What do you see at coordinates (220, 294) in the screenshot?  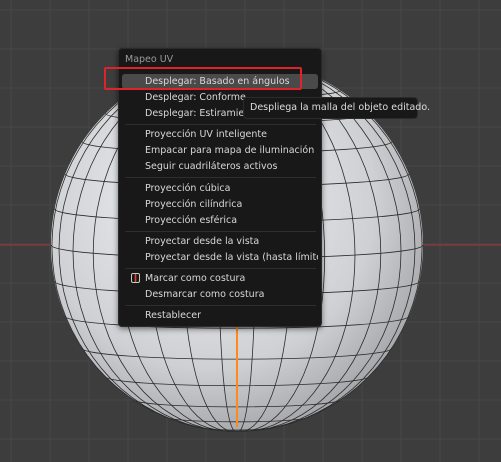 I see `menu-item-clear-seam: Desmarcar como costura` at bounding box center [220, 294].